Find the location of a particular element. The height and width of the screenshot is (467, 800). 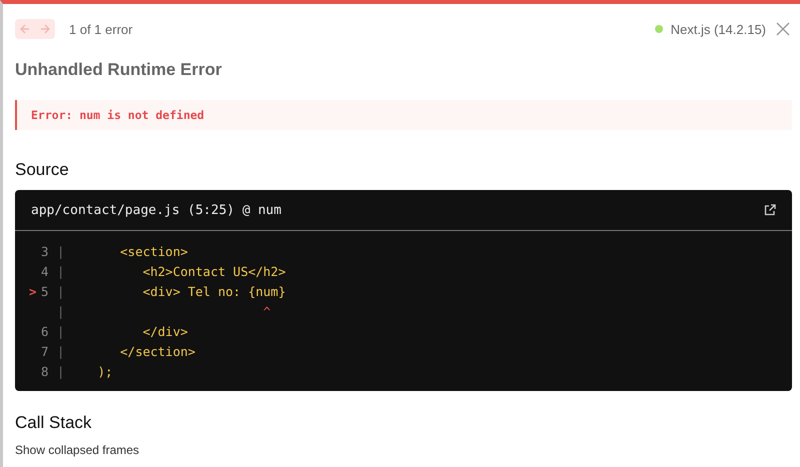

section-heading: Source is located at coordinates (42, 170).